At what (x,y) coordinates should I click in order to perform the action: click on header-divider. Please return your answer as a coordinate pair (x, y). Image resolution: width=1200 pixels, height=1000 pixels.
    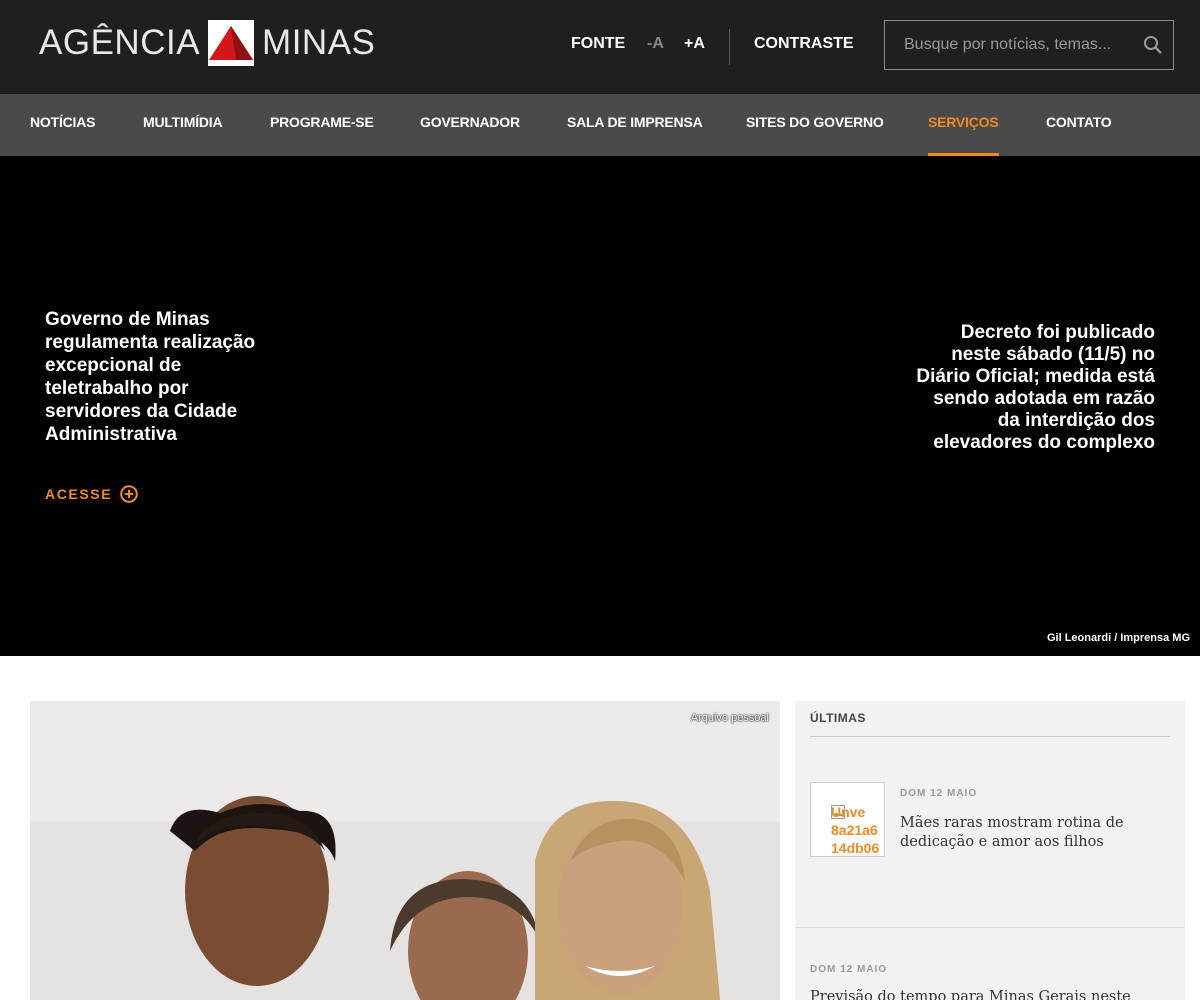
    Looking at the image, I should click on (729, 47).